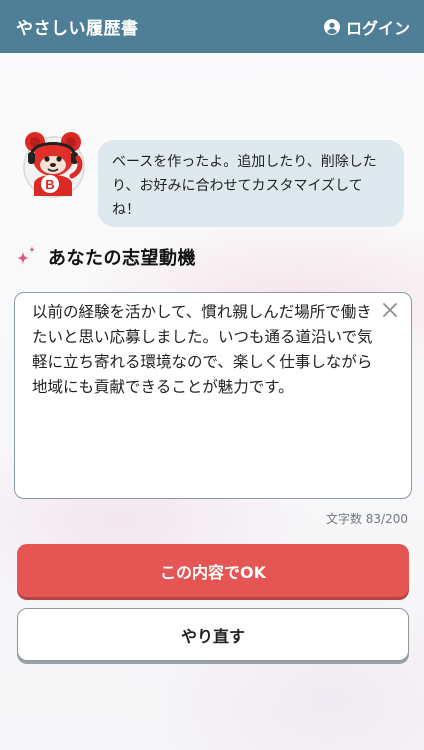  Describe the element at coordinates (26, 255) in the screenshot. I see `sparkle-icon` at that location.